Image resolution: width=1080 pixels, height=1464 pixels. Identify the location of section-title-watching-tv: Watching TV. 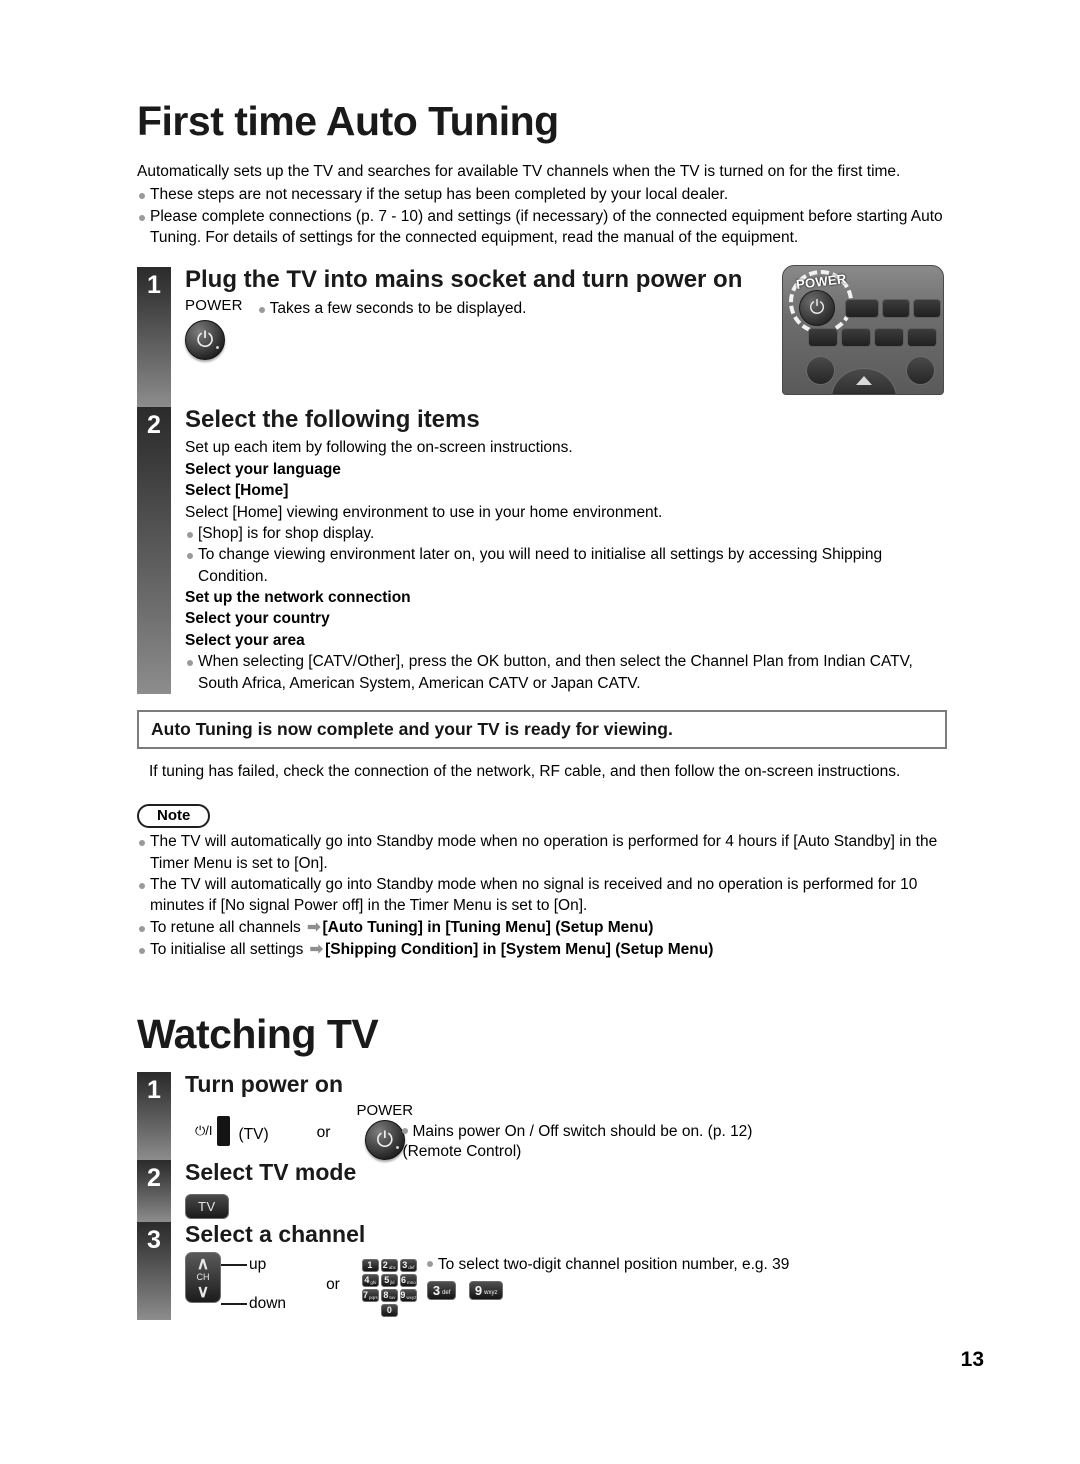
(258, 1033).